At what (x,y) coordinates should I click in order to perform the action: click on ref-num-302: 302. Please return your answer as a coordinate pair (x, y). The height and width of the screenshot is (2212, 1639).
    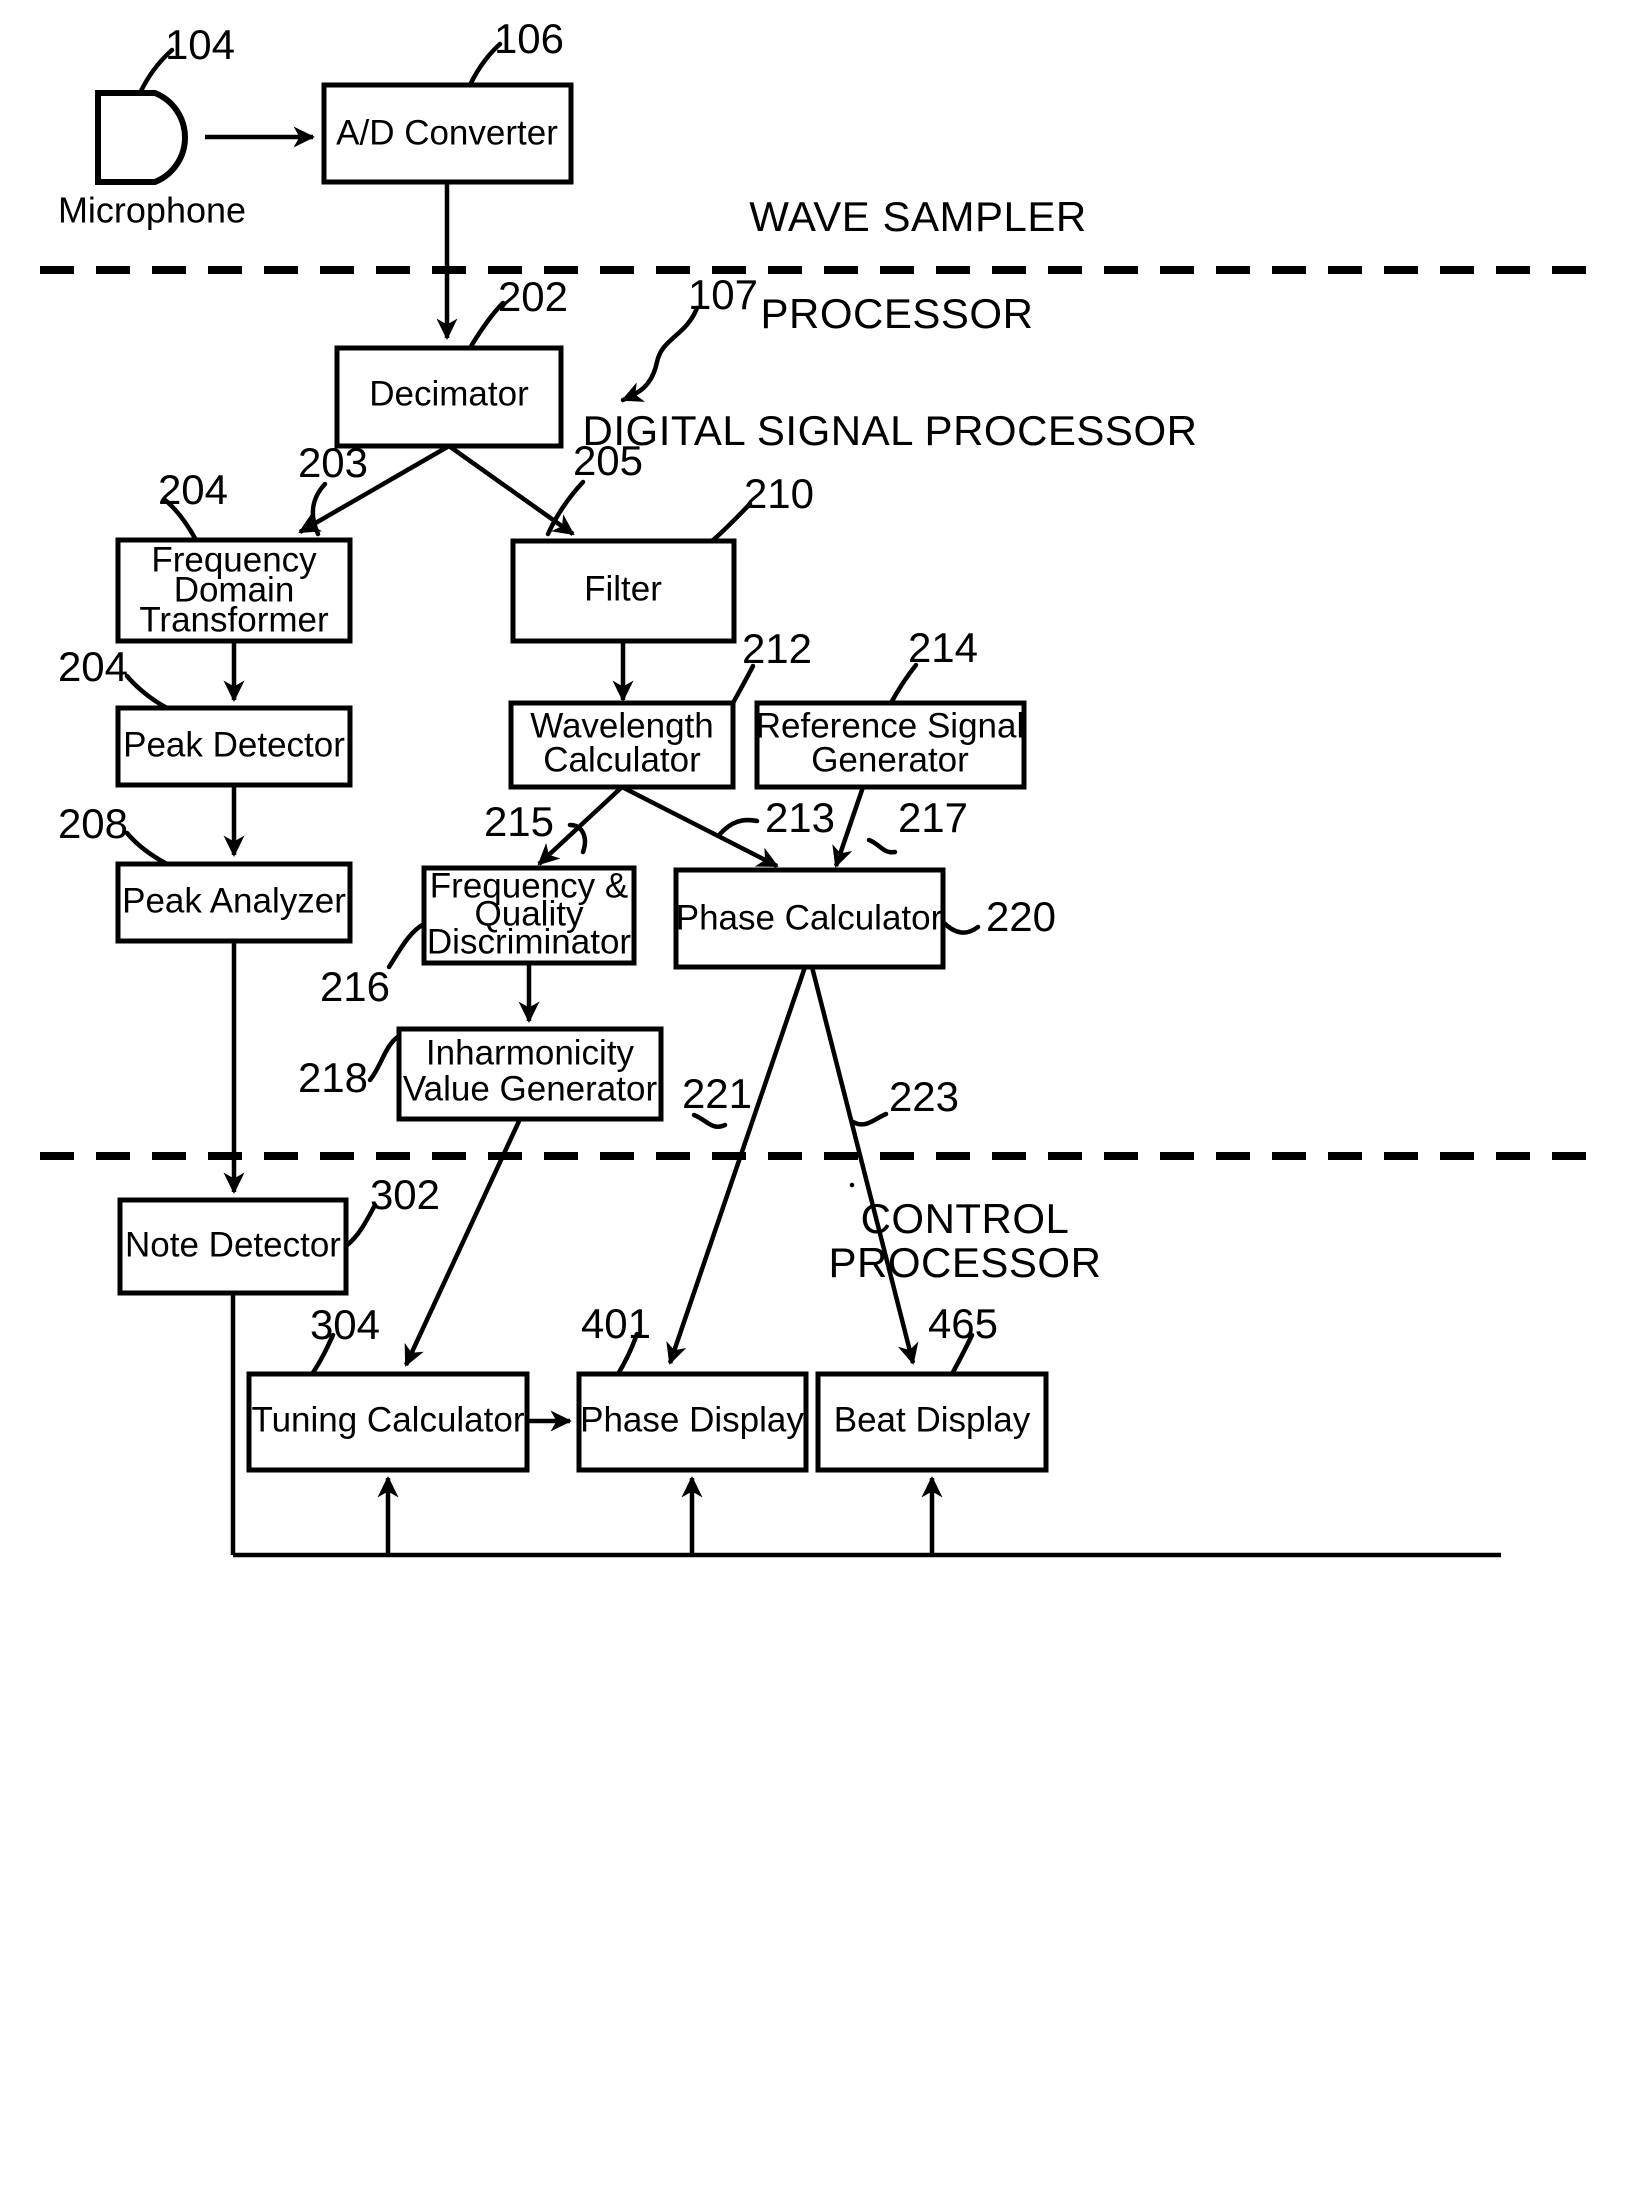
    Looking at the image, I should click on (405, 1194).